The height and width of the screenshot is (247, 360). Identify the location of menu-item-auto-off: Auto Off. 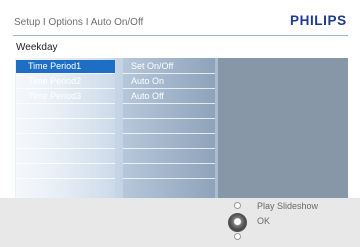
(147, 96).